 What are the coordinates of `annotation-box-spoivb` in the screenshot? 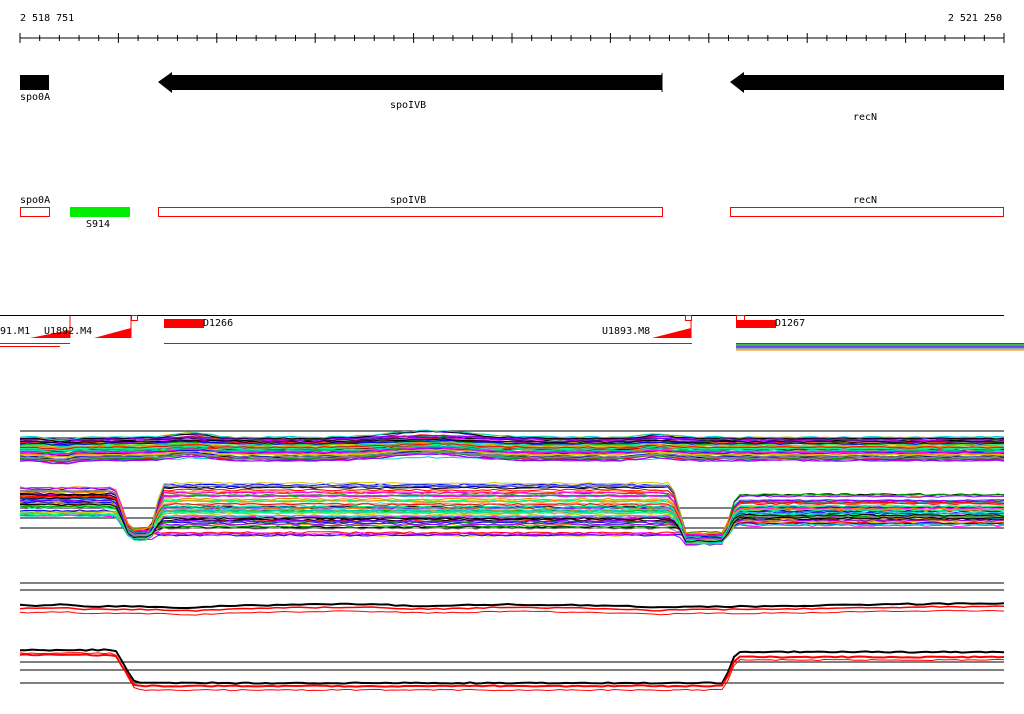 It's located at (410, 212).